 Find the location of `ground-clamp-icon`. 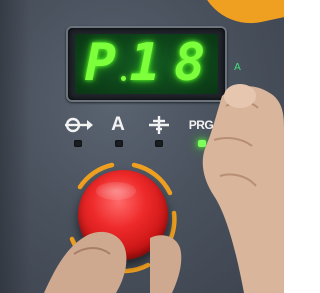

ground-clamp-icon is located at coordinates (159, 125).